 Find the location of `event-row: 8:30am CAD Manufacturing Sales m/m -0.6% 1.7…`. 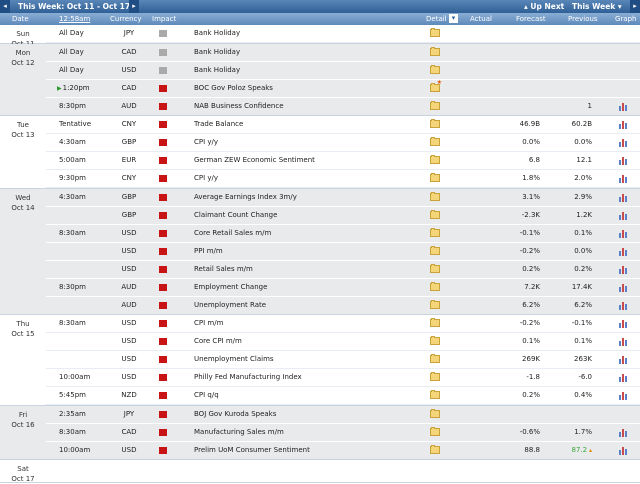

event-row: 8:30am CAD Manufacturing Sales m/m -0.6% 1.7… is located at coordinates (343, 433).